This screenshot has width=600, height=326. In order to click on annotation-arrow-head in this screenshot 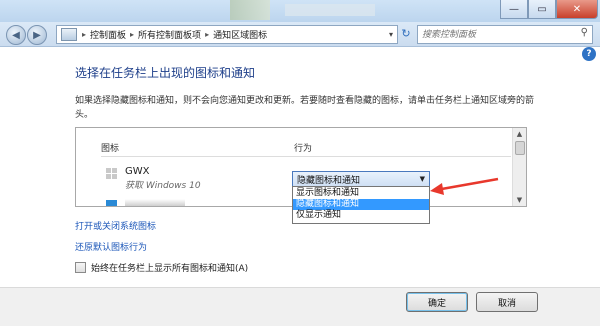, I will do `click(437, 189)`.